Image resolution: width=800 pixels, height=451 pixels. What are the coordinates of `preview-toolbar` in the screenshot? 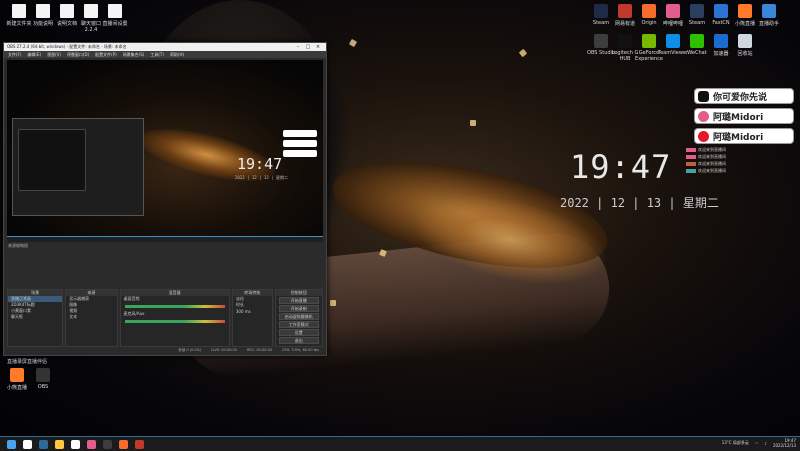 It's located at (165, 239).